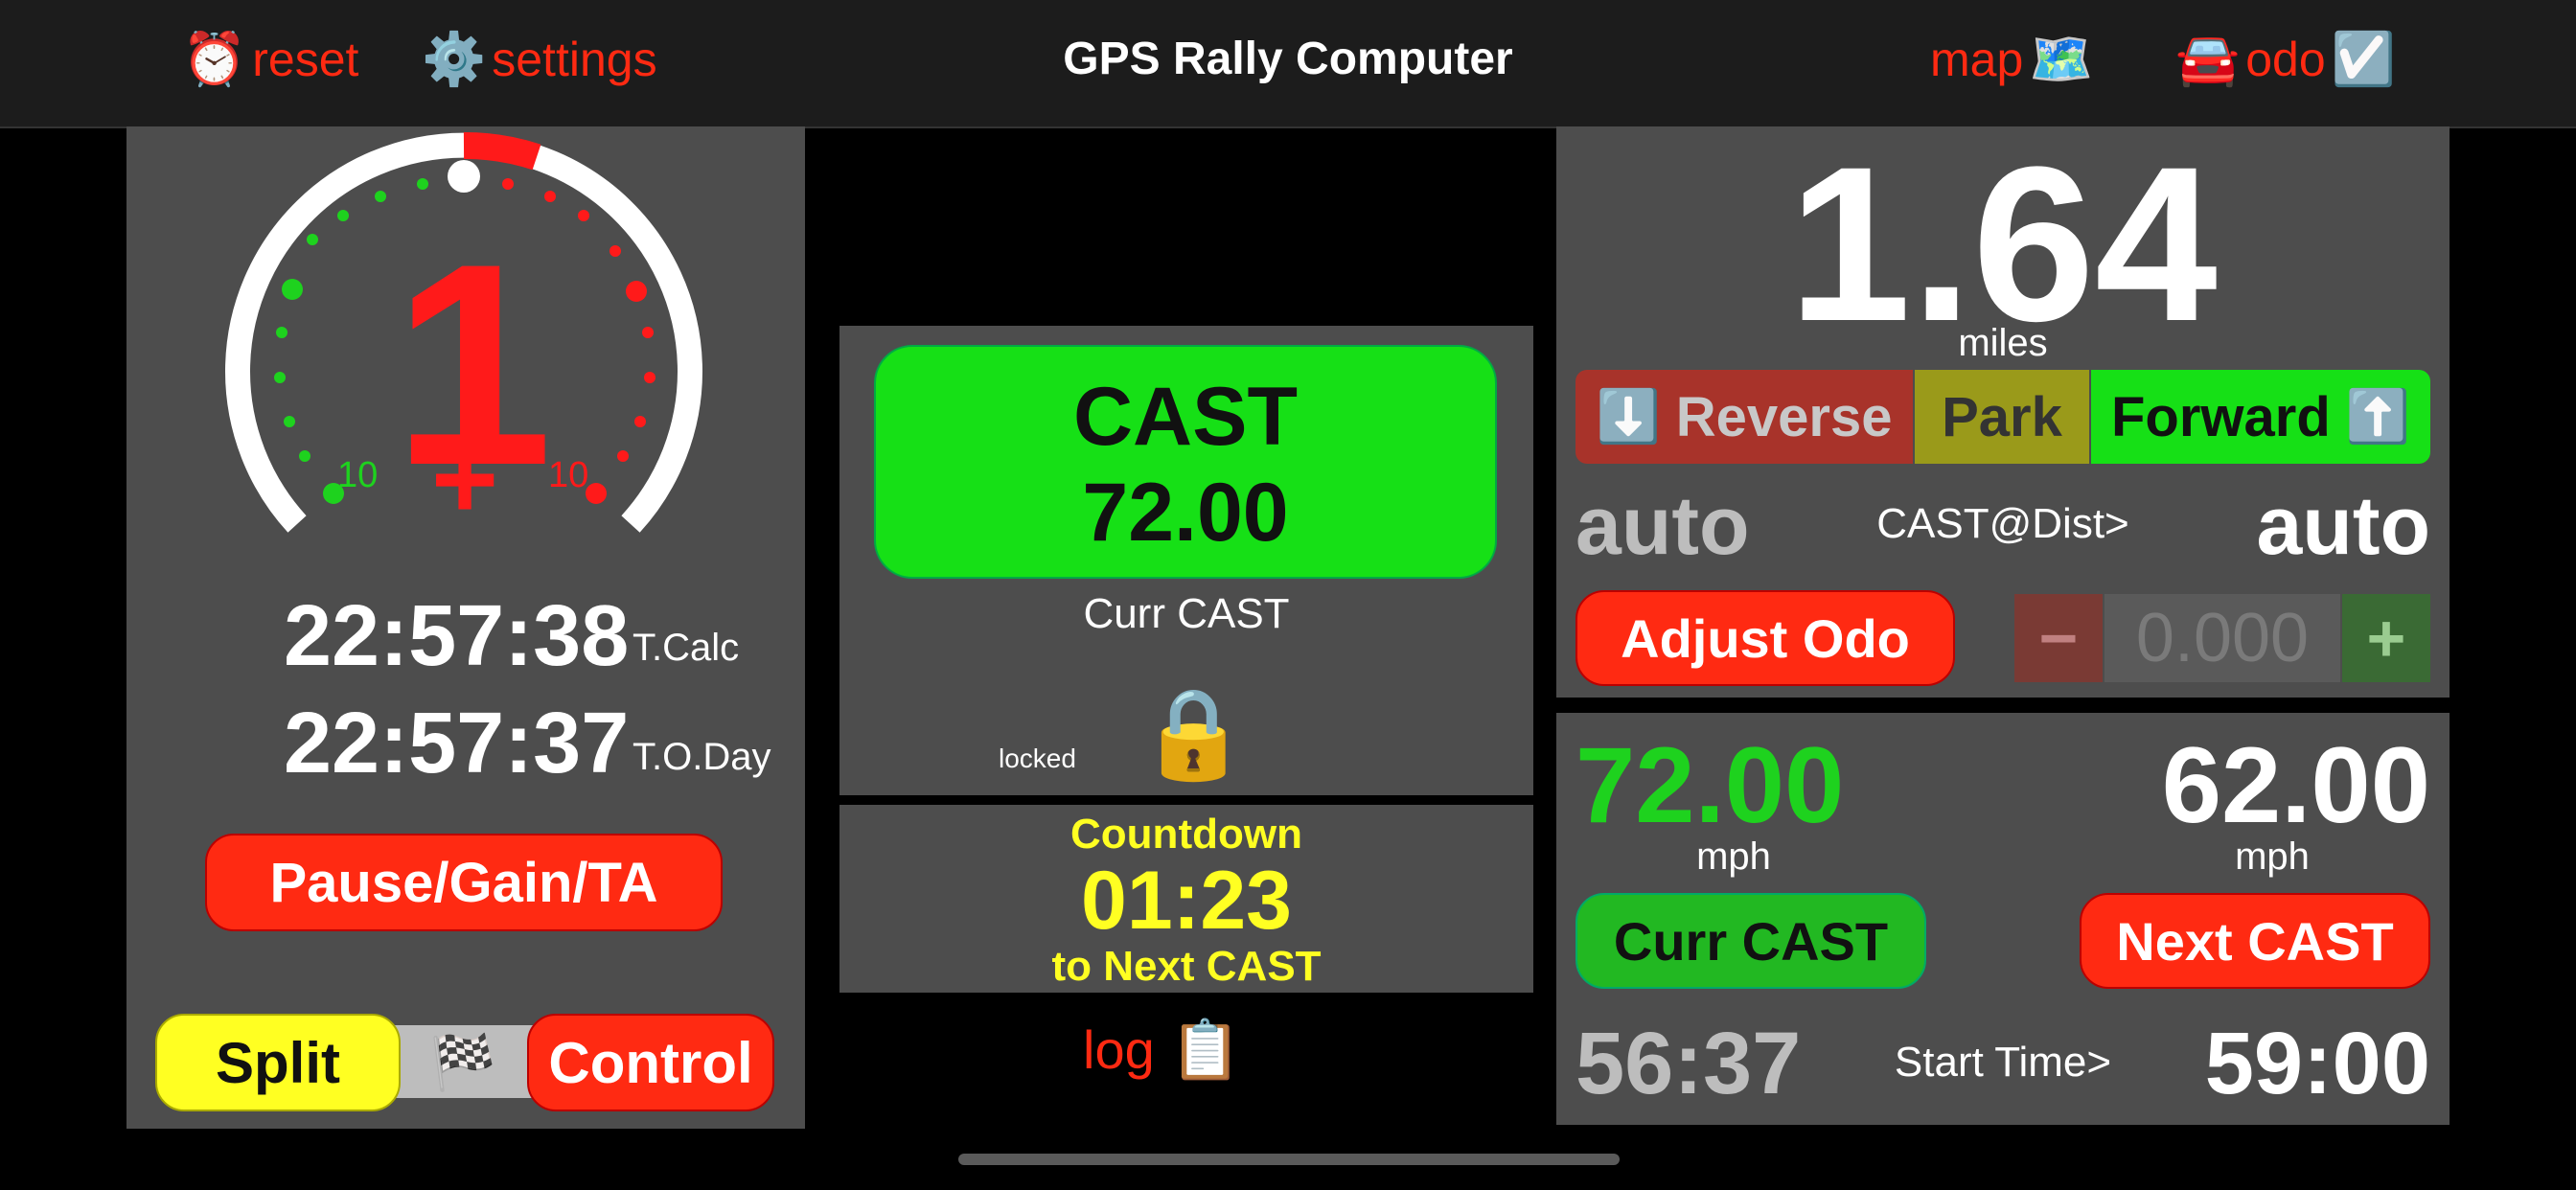  Describe the element at coordinates (1119, 1049) in the screenshot. I see `log-label: log` at that location.